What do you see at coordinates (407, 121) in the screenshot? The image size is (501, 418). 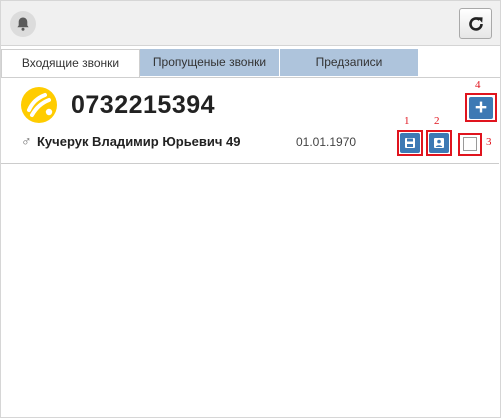 I see `marker-label-1: 1` at bounding box center [407, 121].